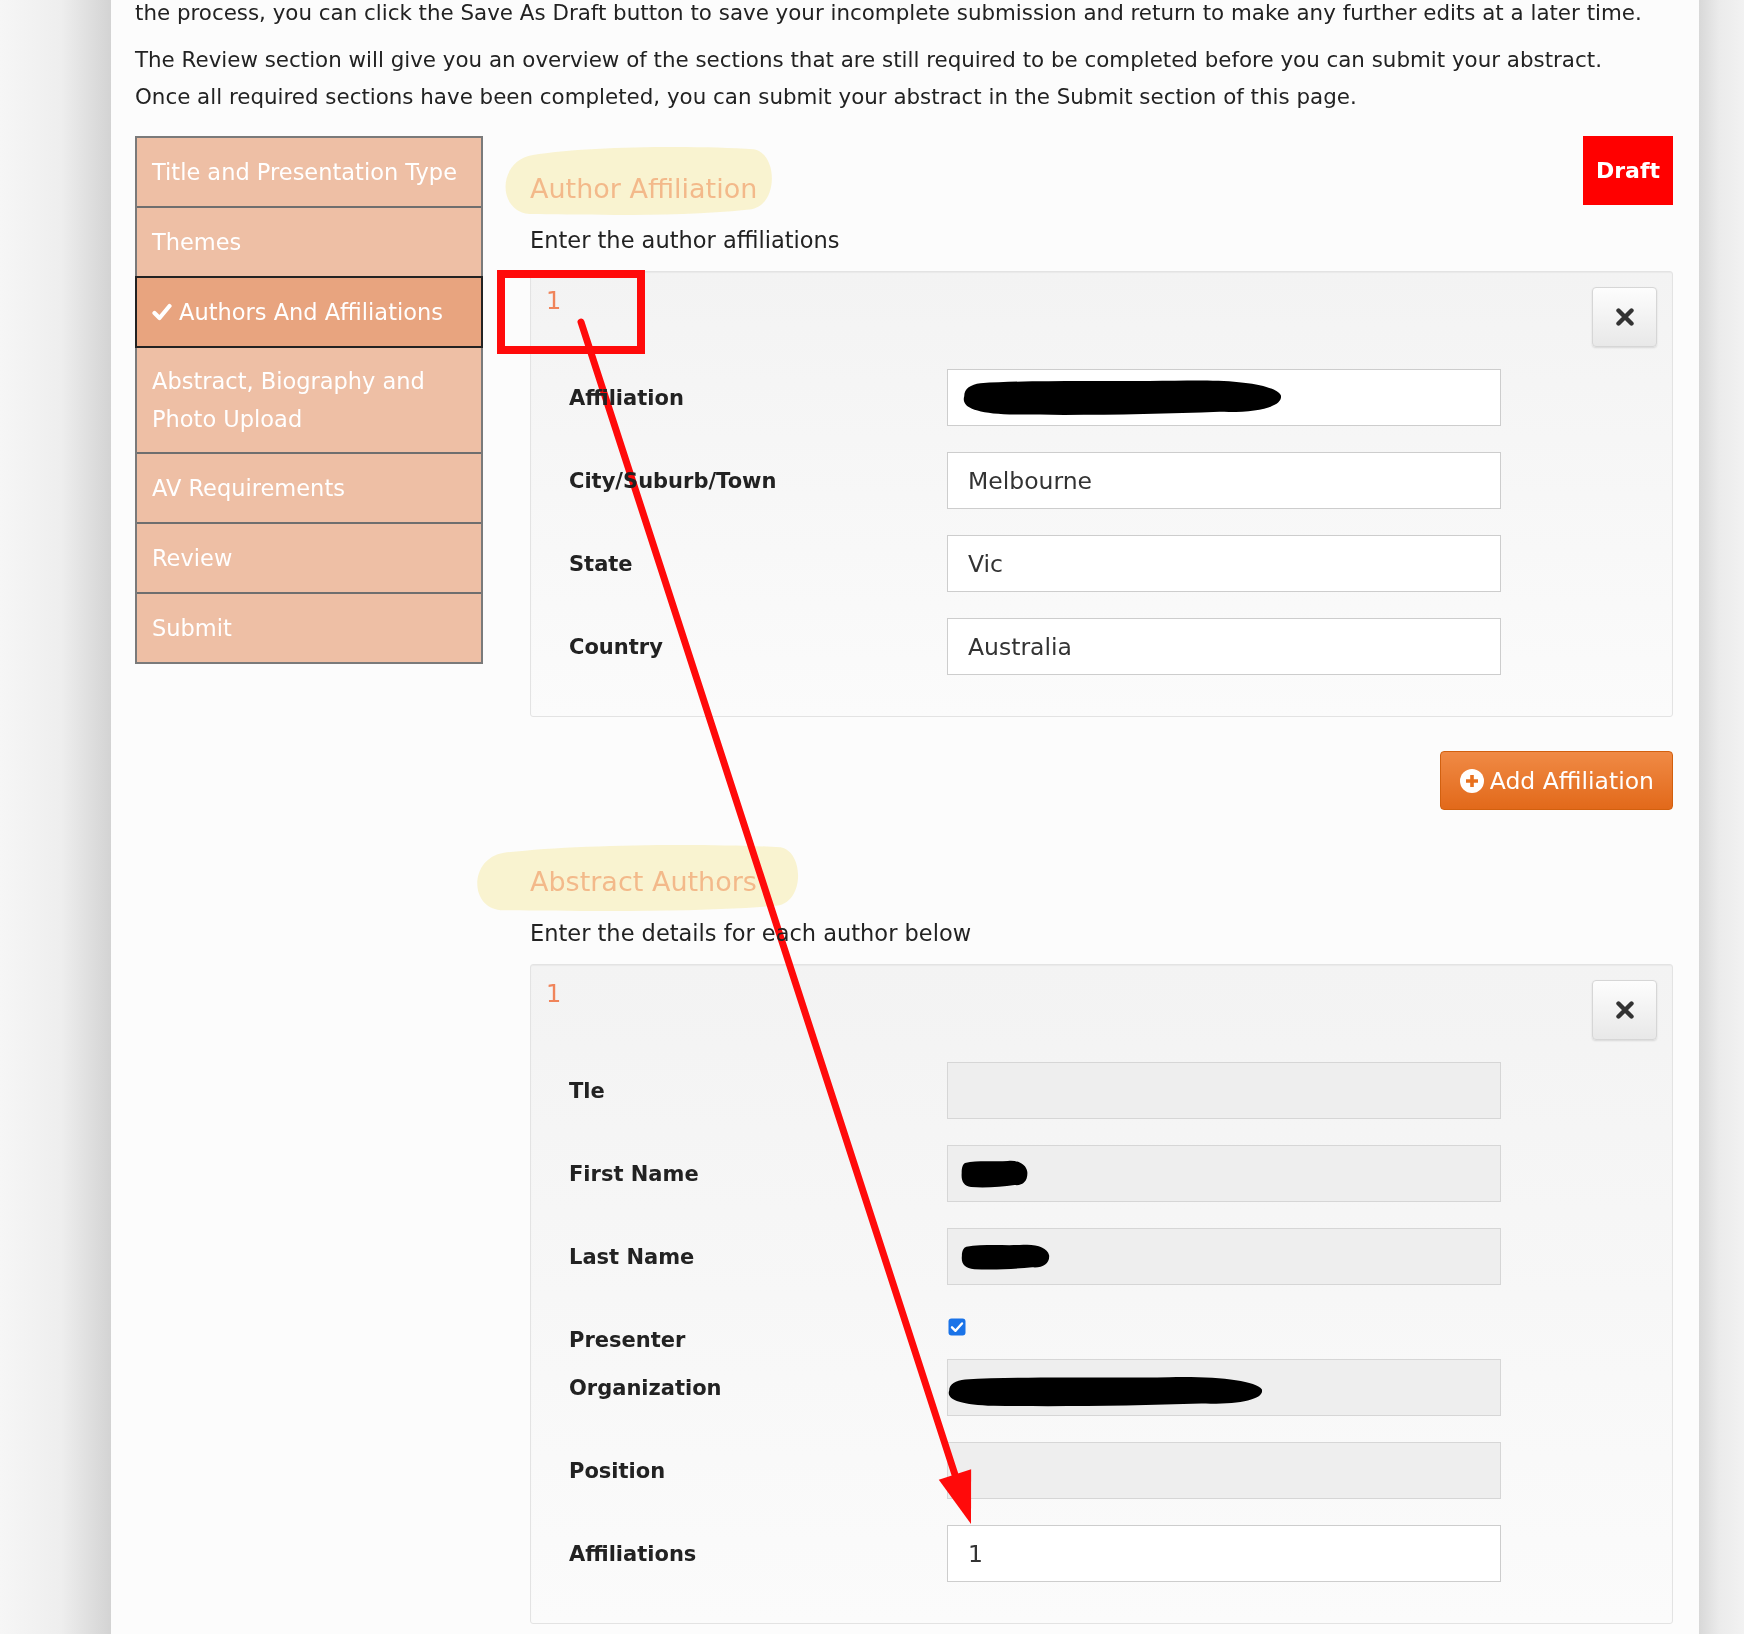 The height and width of the screenshot is (1634, 1744). What do you see at coordinates (627, 1340) in the screenshot?
I see `field-label: Presenter` at bounding box center [627, 1340].